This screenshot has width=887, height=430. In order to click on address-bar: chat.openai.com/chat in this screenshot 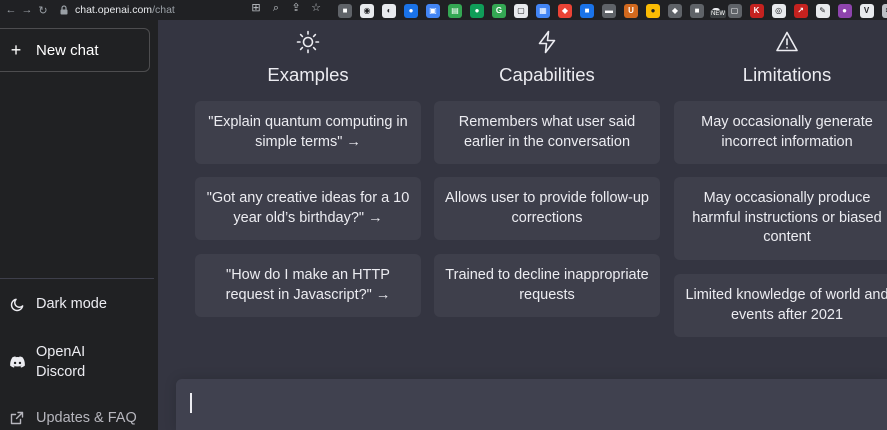, I will do `click(117, 10)`.